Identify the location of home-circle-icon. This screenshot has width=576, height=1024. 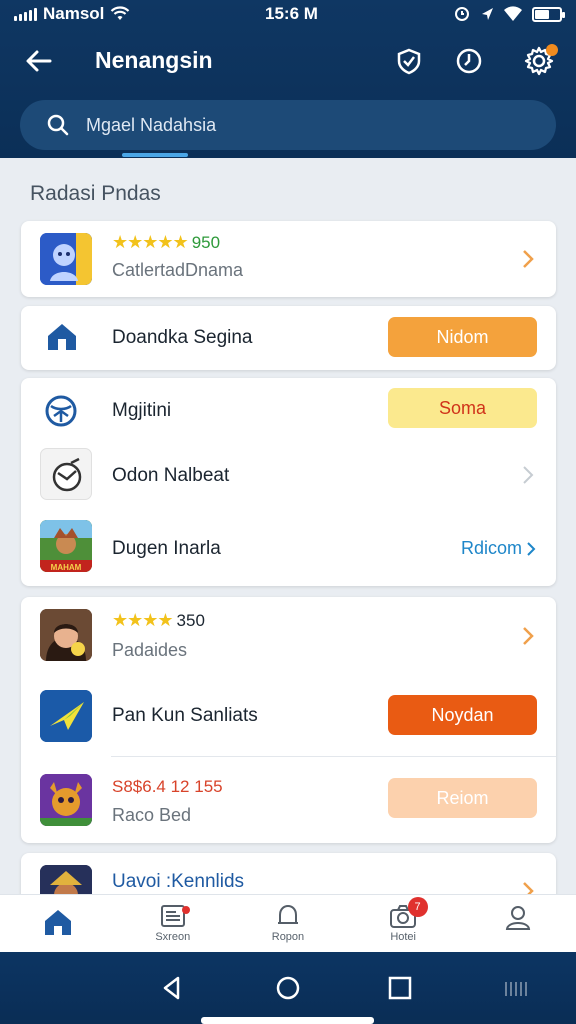
(288, 988).